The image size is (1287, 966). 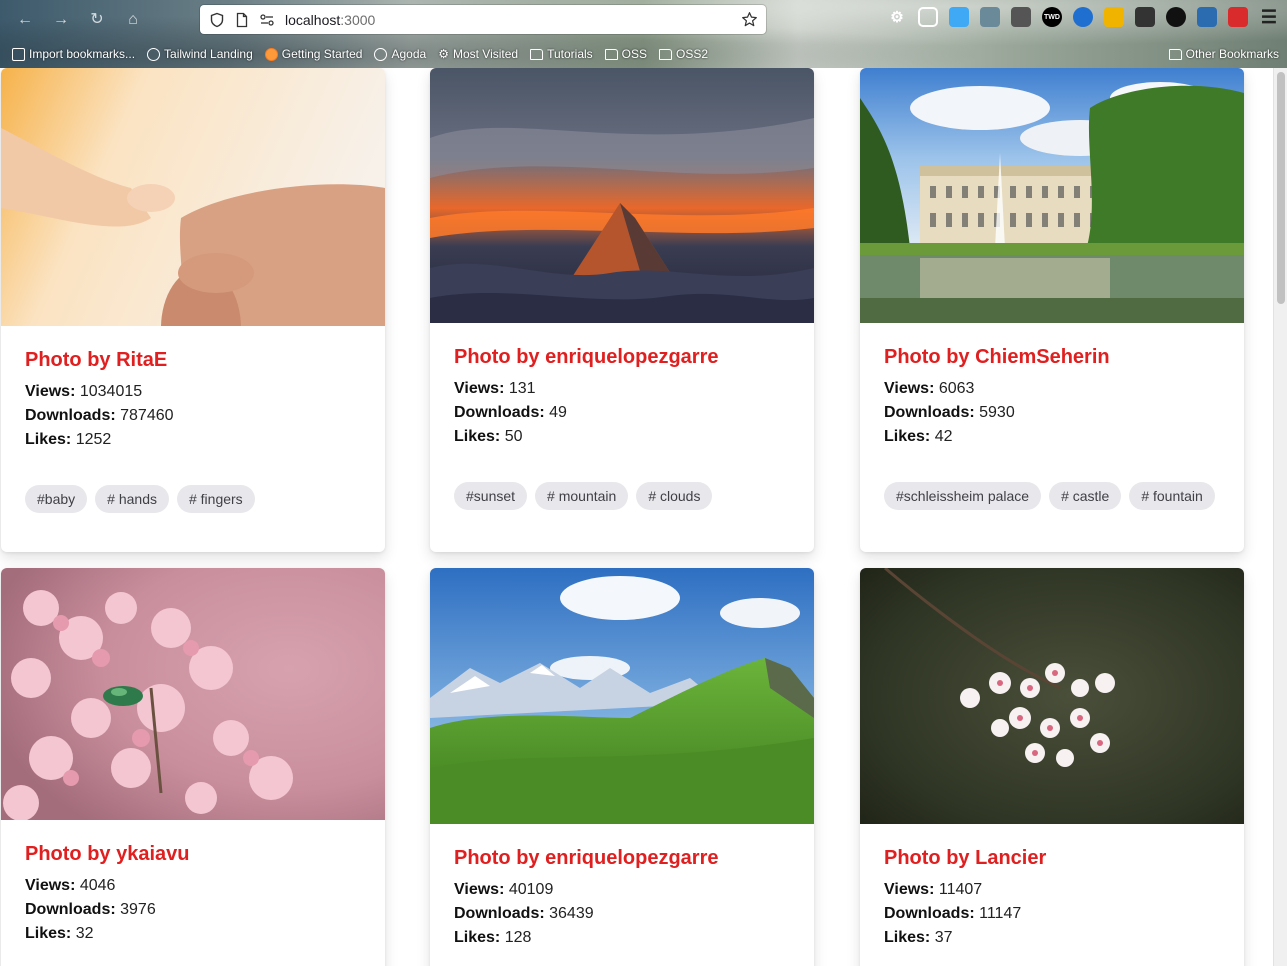 I want to click on cherry-blossom-photo, so click(x=1052, y=696).